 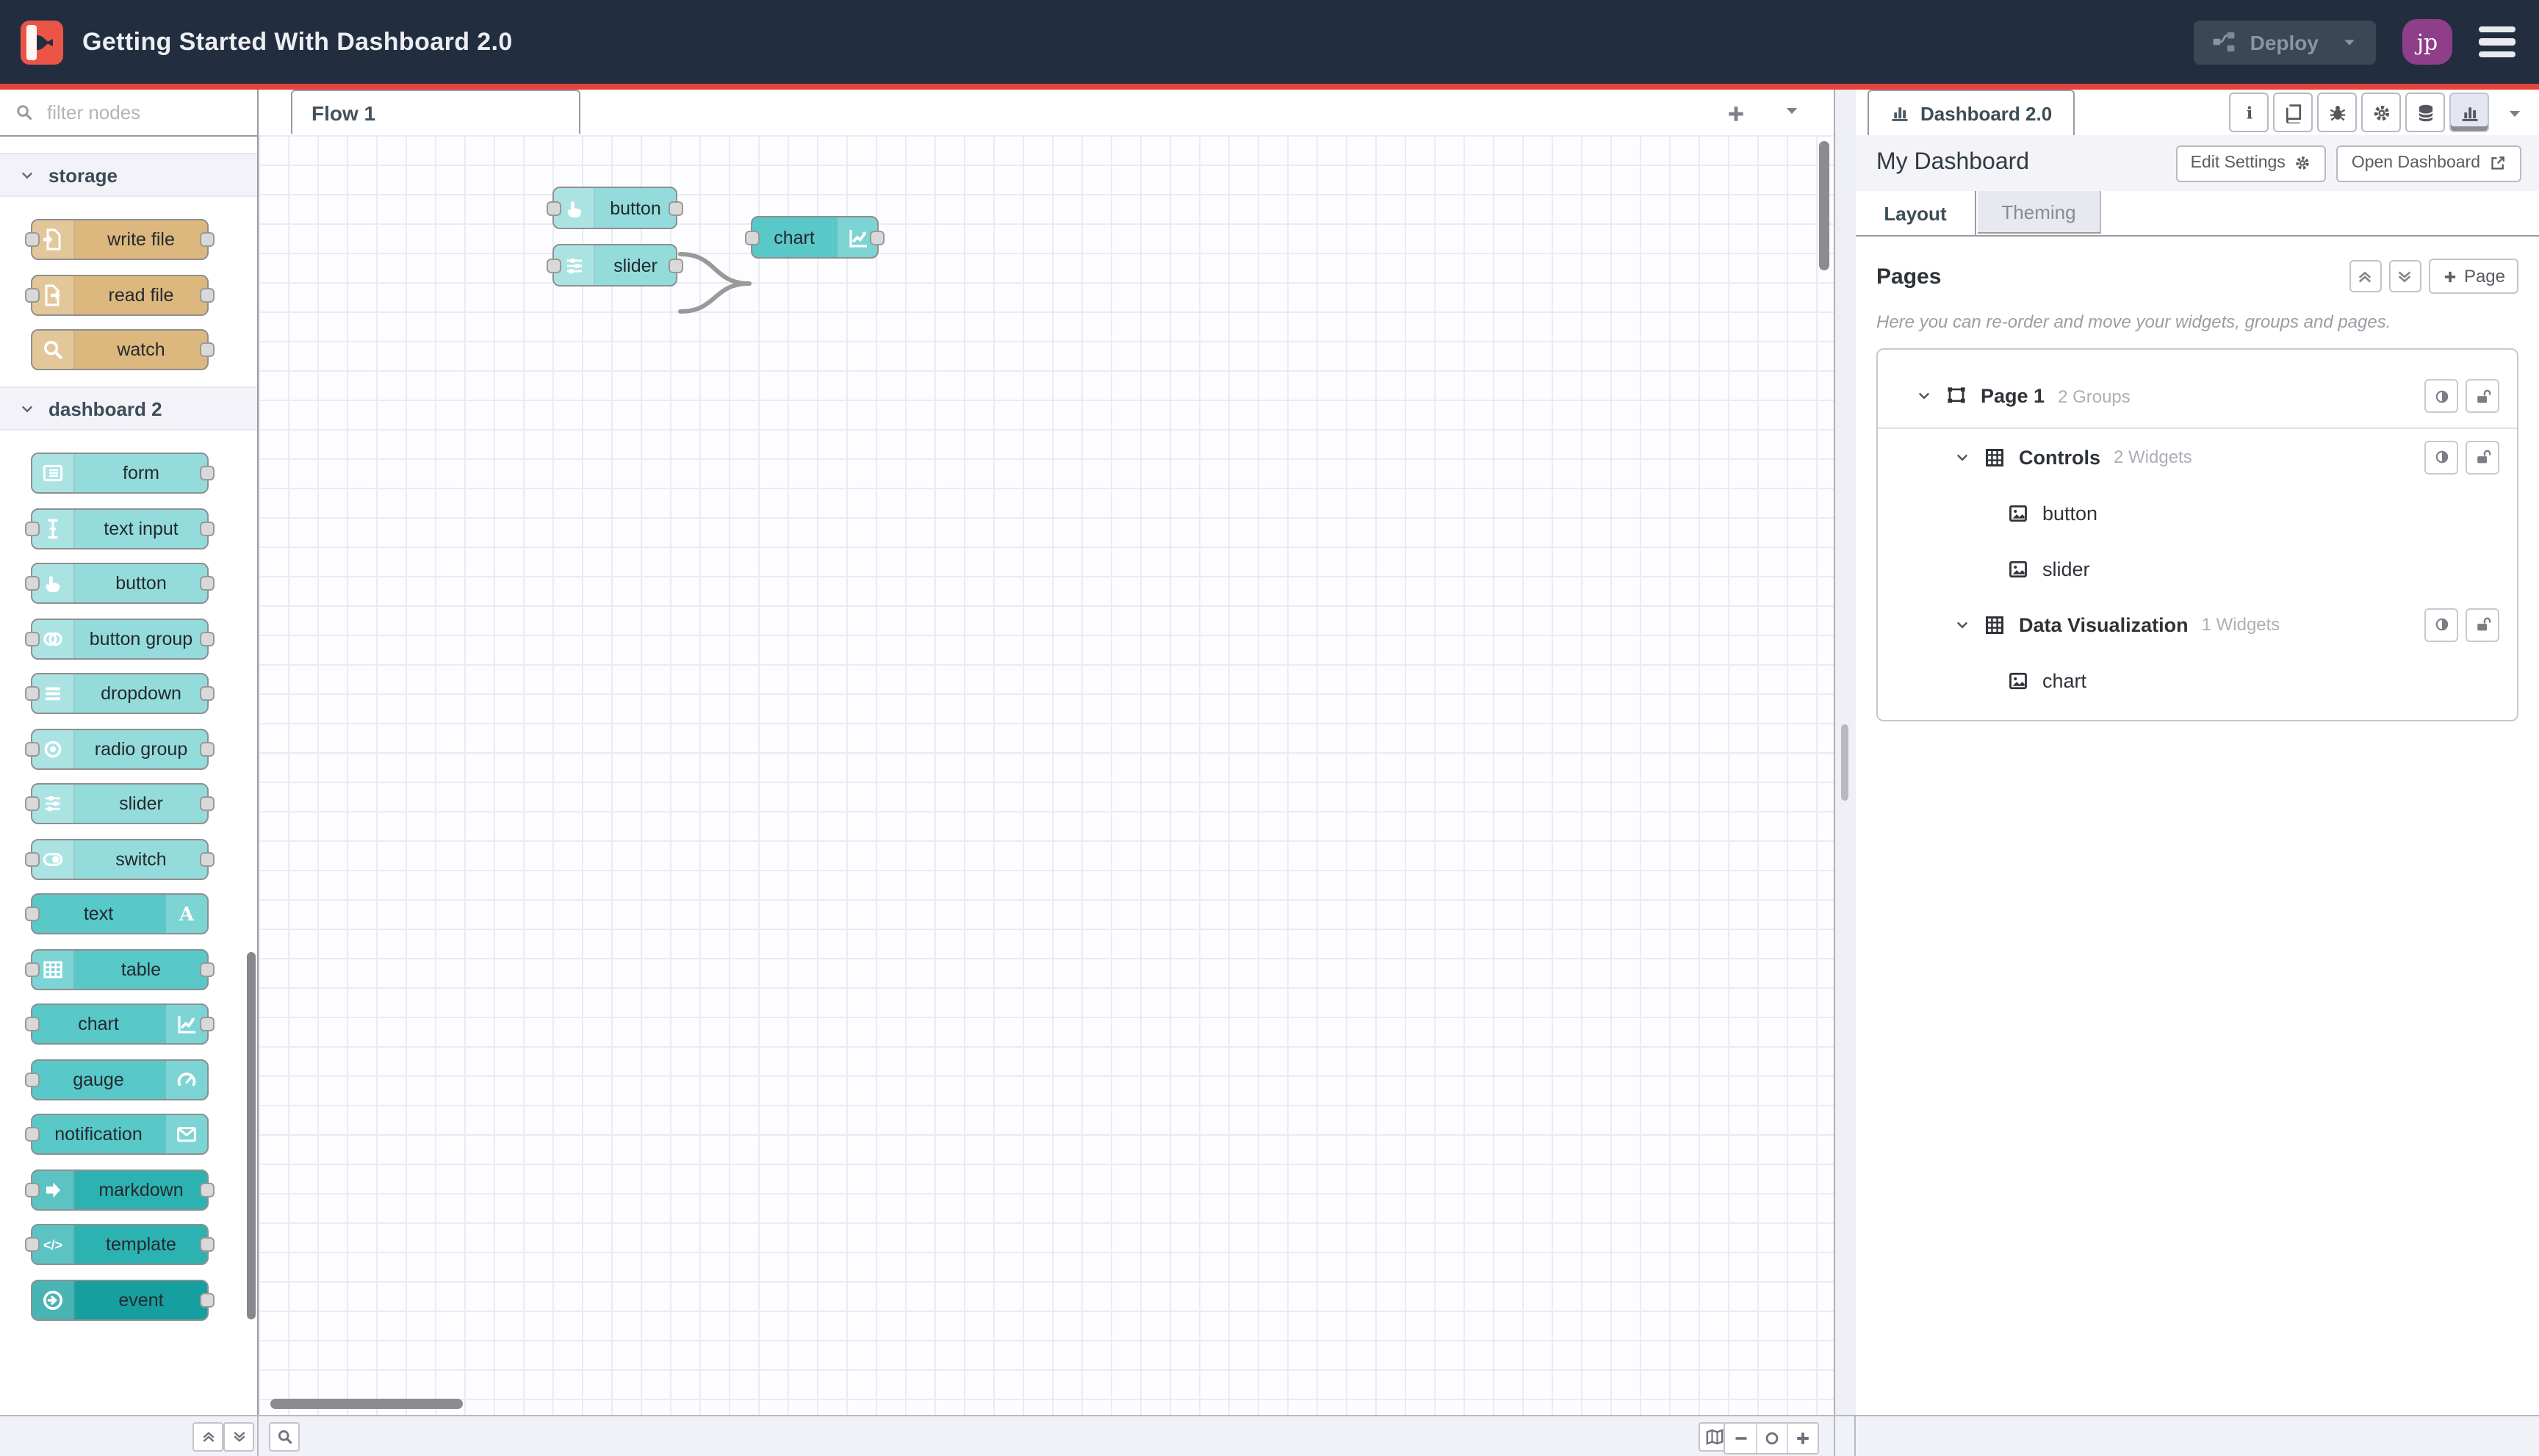 I want to click on canvas-vertical-scrollbar, so click(x=1824, y=206).